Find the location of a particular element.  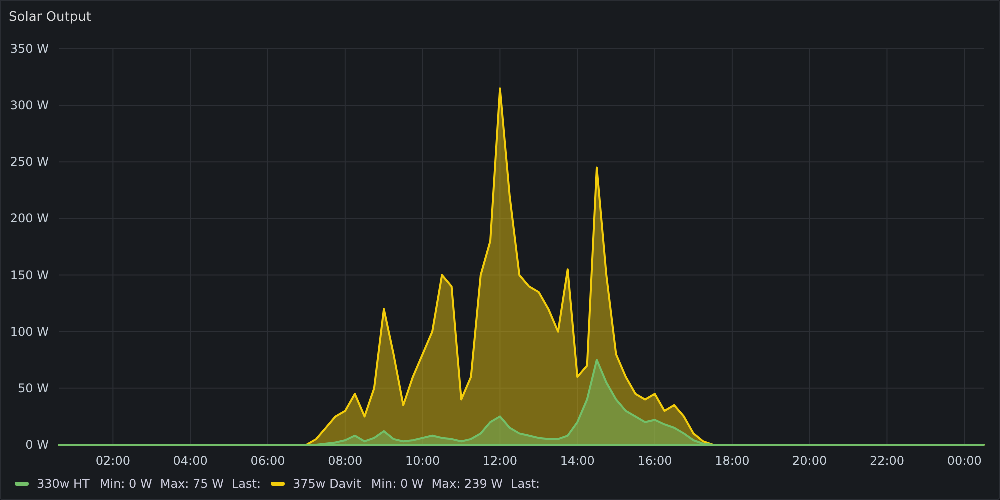

legend-label: 330w HT is located at coordinates (63, 484).